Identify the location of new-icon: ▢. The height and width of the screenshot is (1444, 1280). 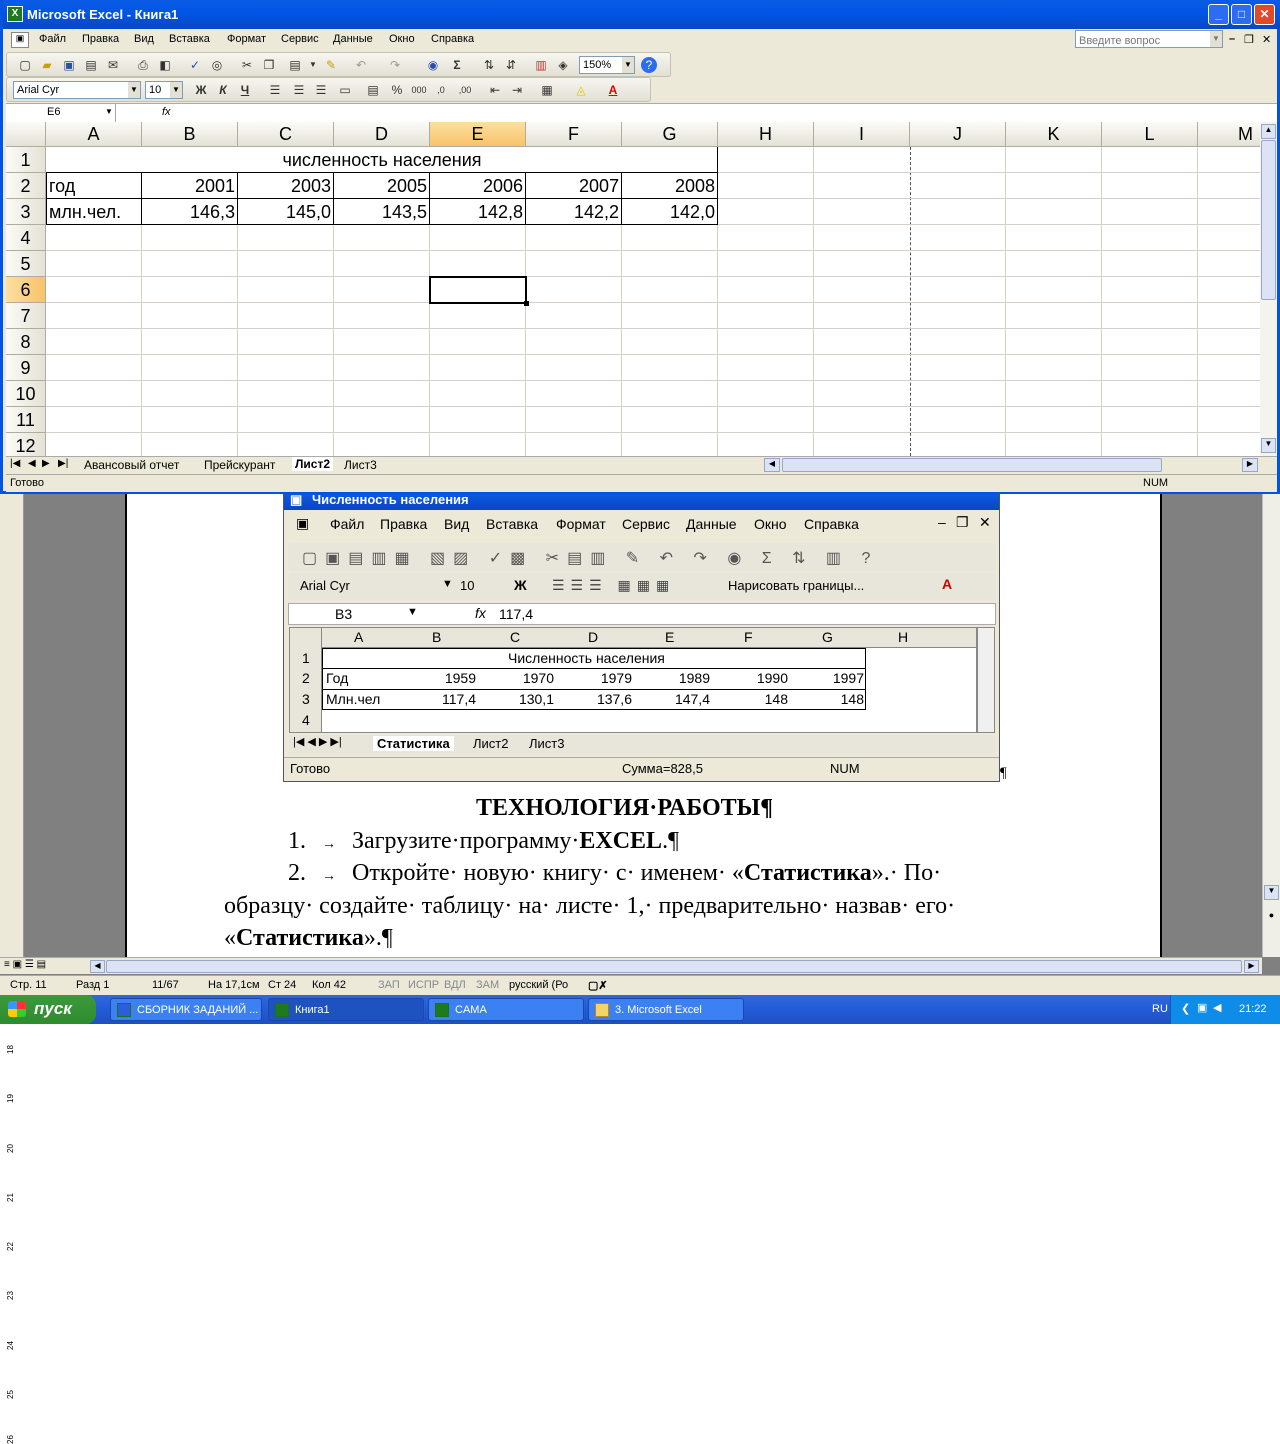
(25, 65).